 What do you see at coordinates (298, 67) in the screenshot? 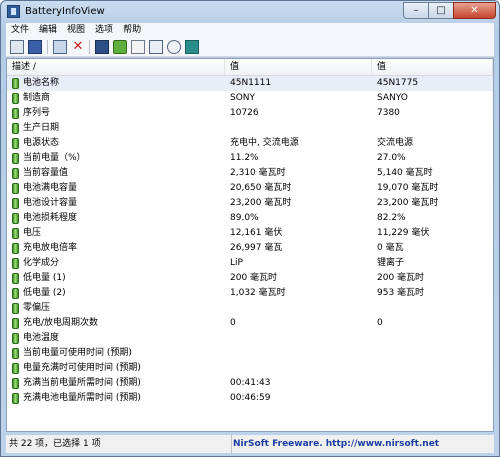
I see `column-header-value-1: 值` at bounding box center [298, 67].